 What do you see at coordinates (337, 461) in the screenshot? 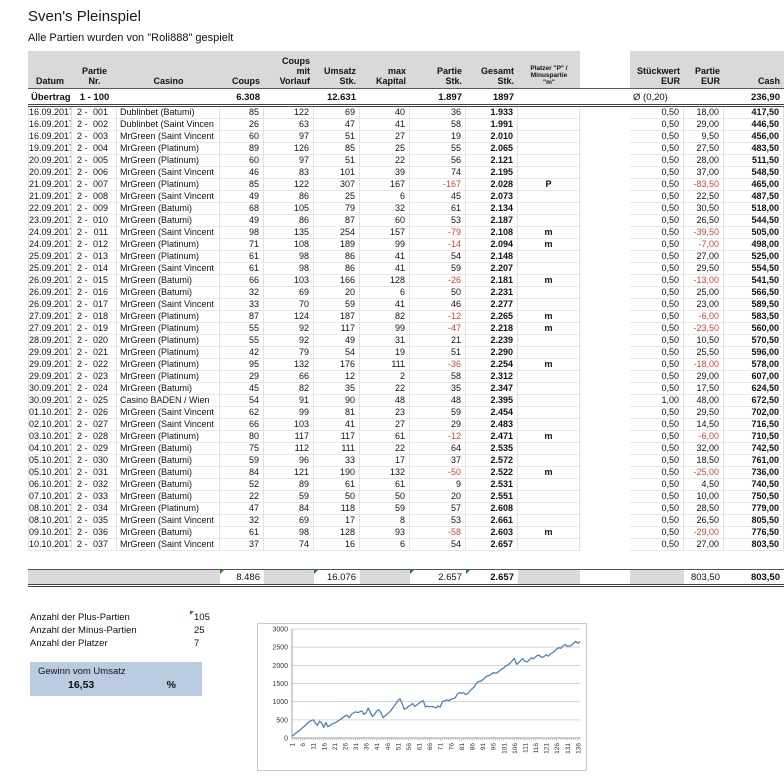
I see `cell-umsatz-stk: 33` at bounding box center [337, 461].